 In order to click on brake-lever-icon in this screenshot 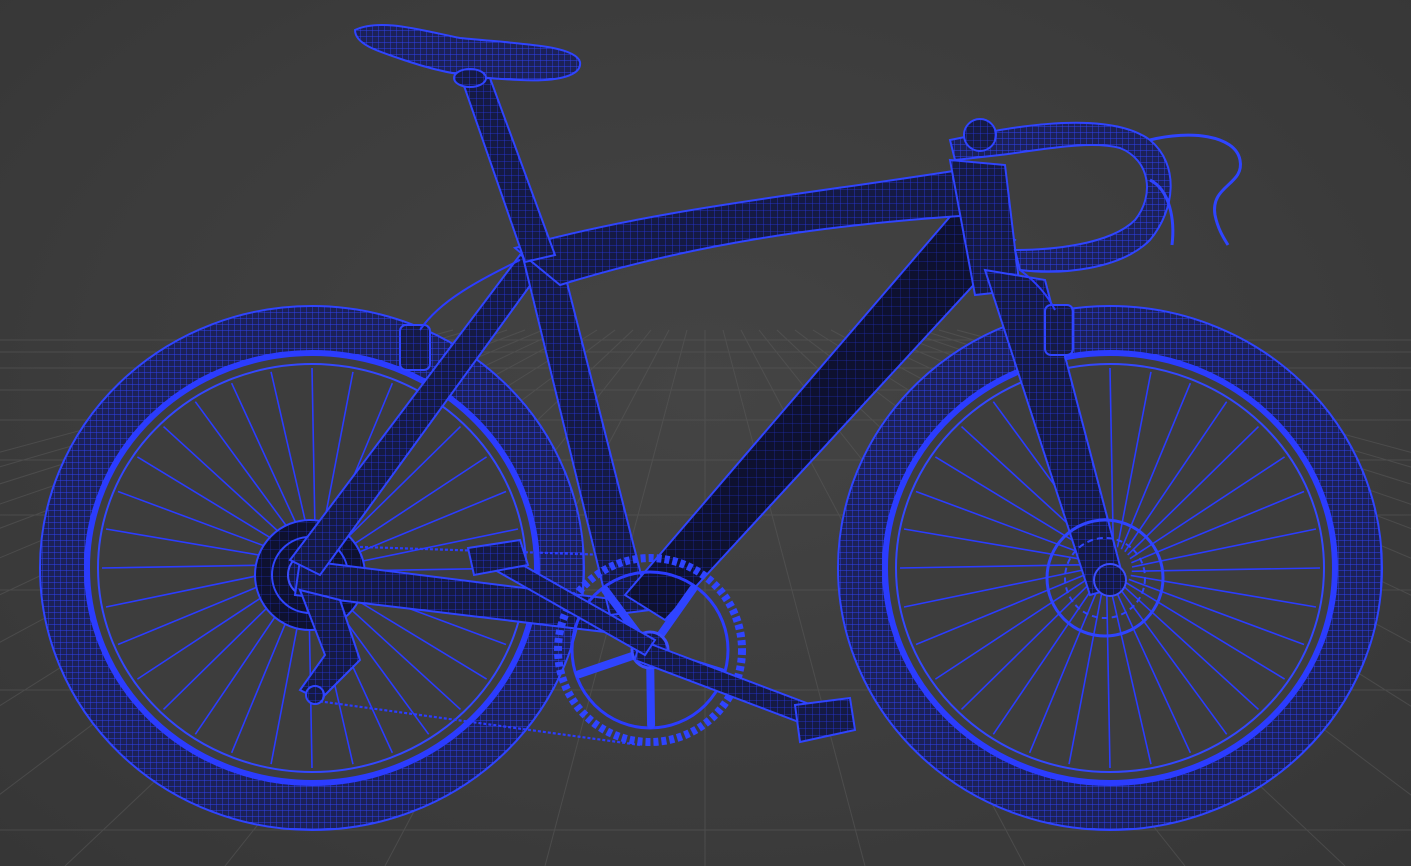, I will do `click(1195, 189)`.